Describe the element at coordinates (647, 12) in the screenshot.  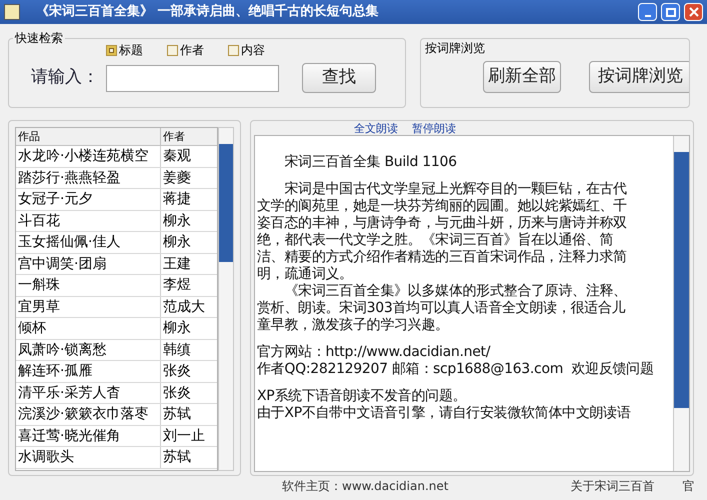
I see `minimize-button` at that location.